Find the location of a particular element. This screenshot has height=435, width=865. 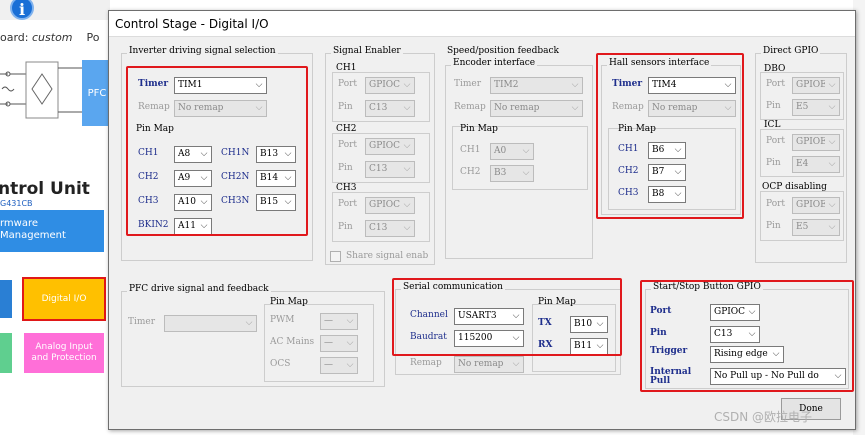

tile-left-blue is located at coordinates (6, 299).